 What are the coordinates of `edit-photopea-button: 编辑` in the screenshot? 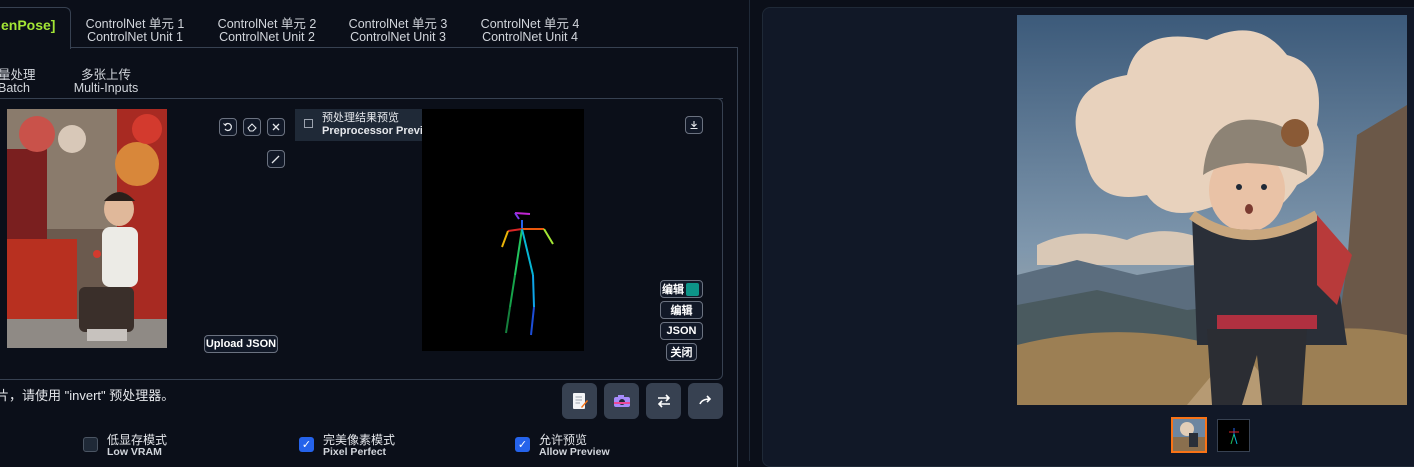 It's located at (681, 289).